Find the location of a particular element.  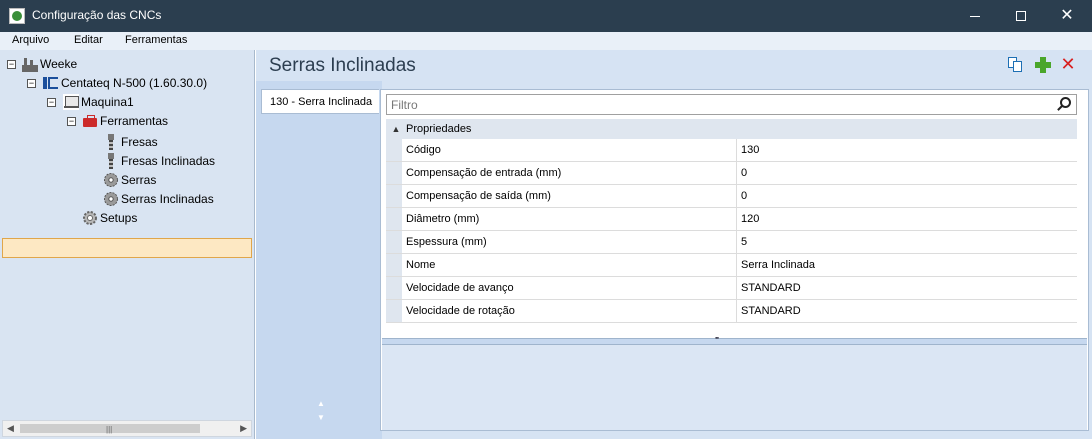

property-row: Velocidade de avanço STANDARD is located at coordinates (731, 288).